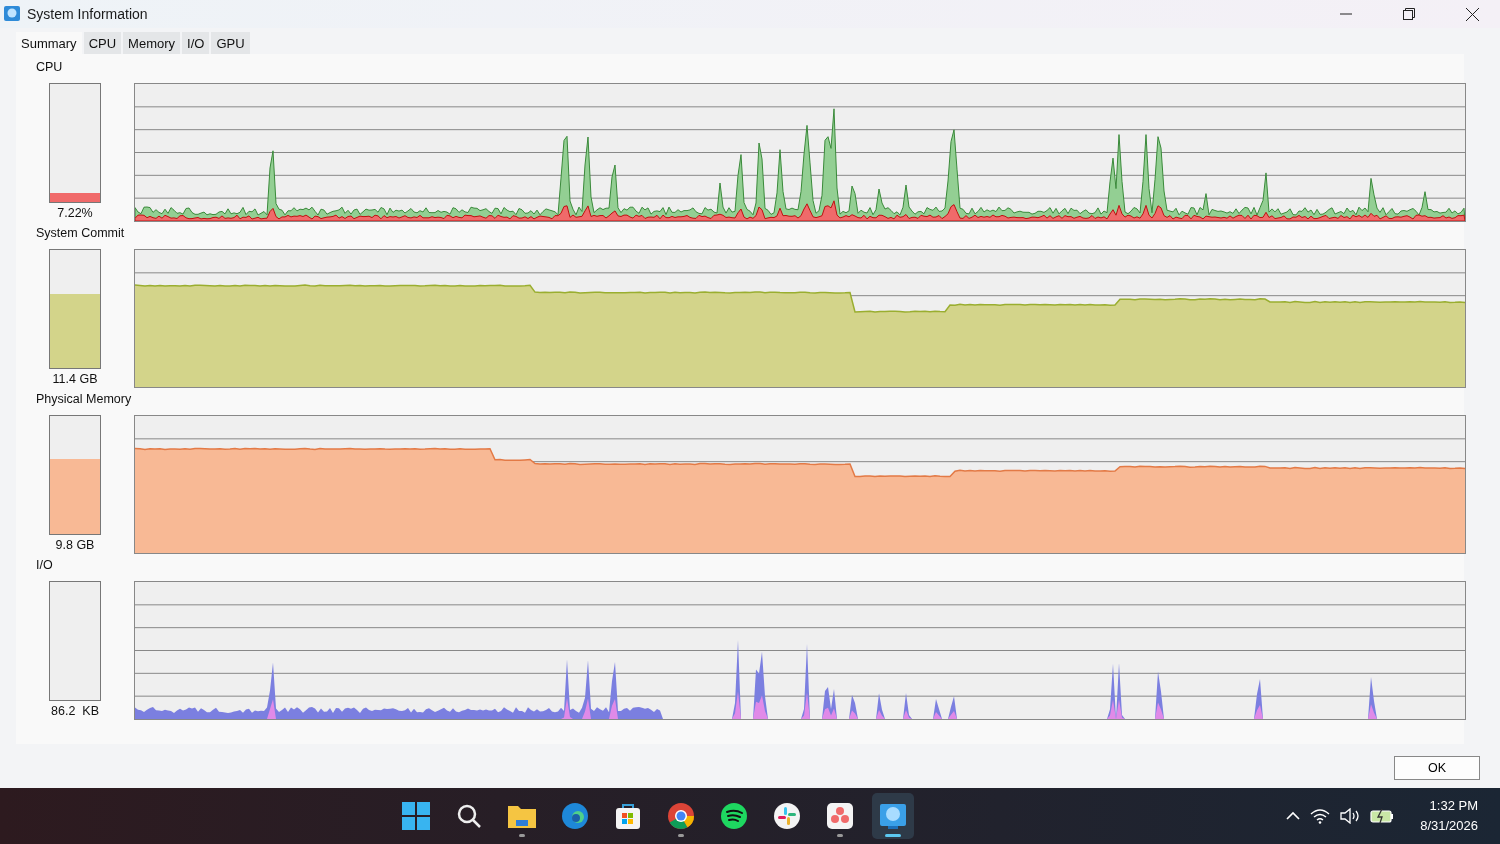 The height and width of the screenshot is (844, 1500). Describe the element at coordinates (1472, 14) in the screenshot. I see `close-icon` at that location.